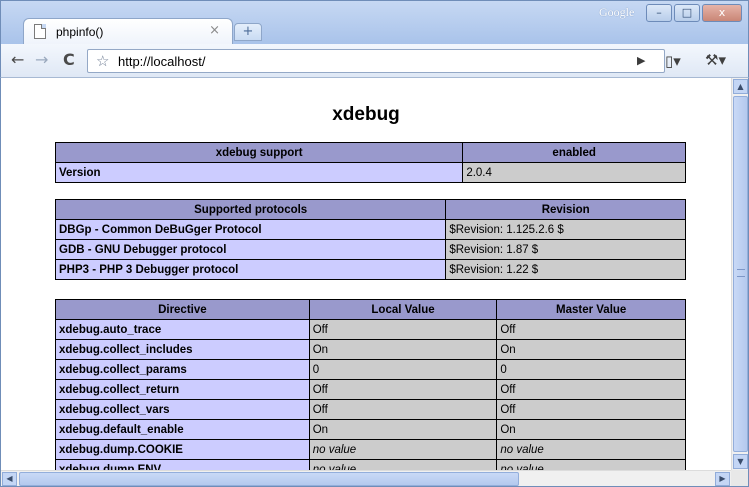 Image resolution: width=749 pixels, height=487 pixels. Describe the element at coordinates (250, 209) in the screenshot. I see `header-cell: Supported protocols` at that location.